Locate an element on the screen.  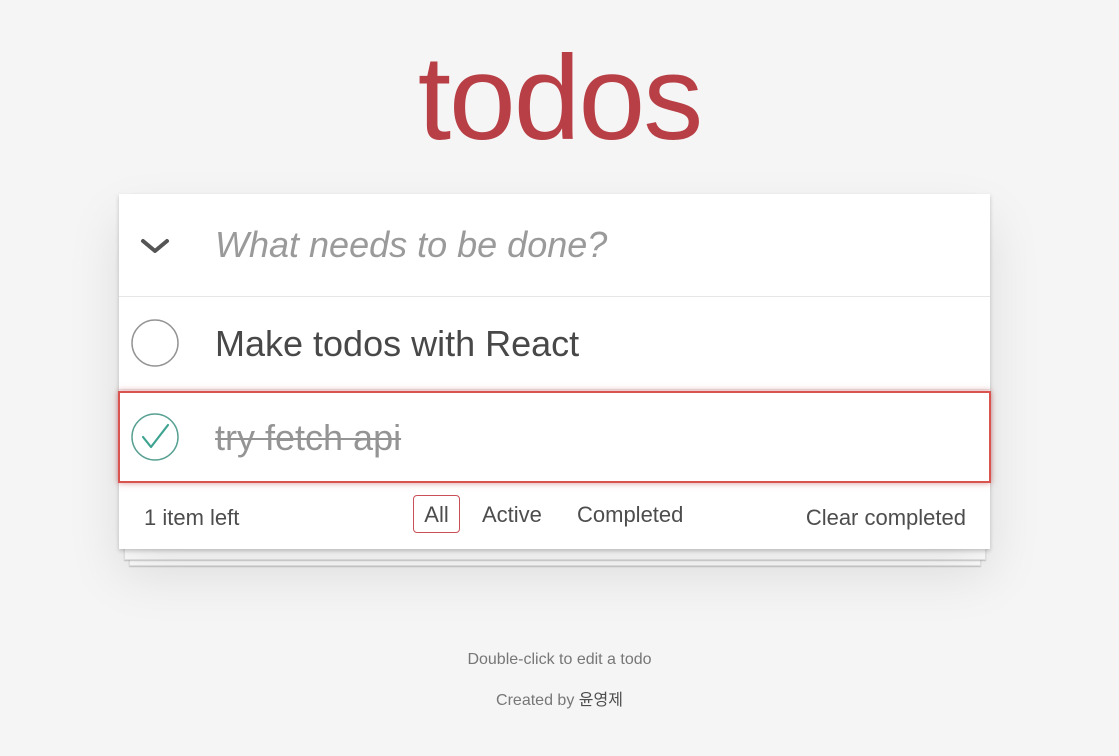
author-name: 윤영제 is located at coordinates (600, 699).